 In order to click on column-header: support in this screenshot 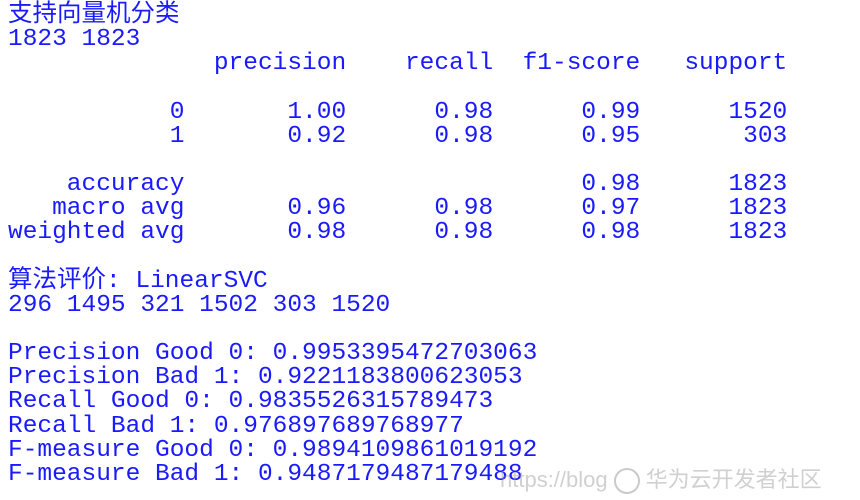, I will do `click(714, 64)`.